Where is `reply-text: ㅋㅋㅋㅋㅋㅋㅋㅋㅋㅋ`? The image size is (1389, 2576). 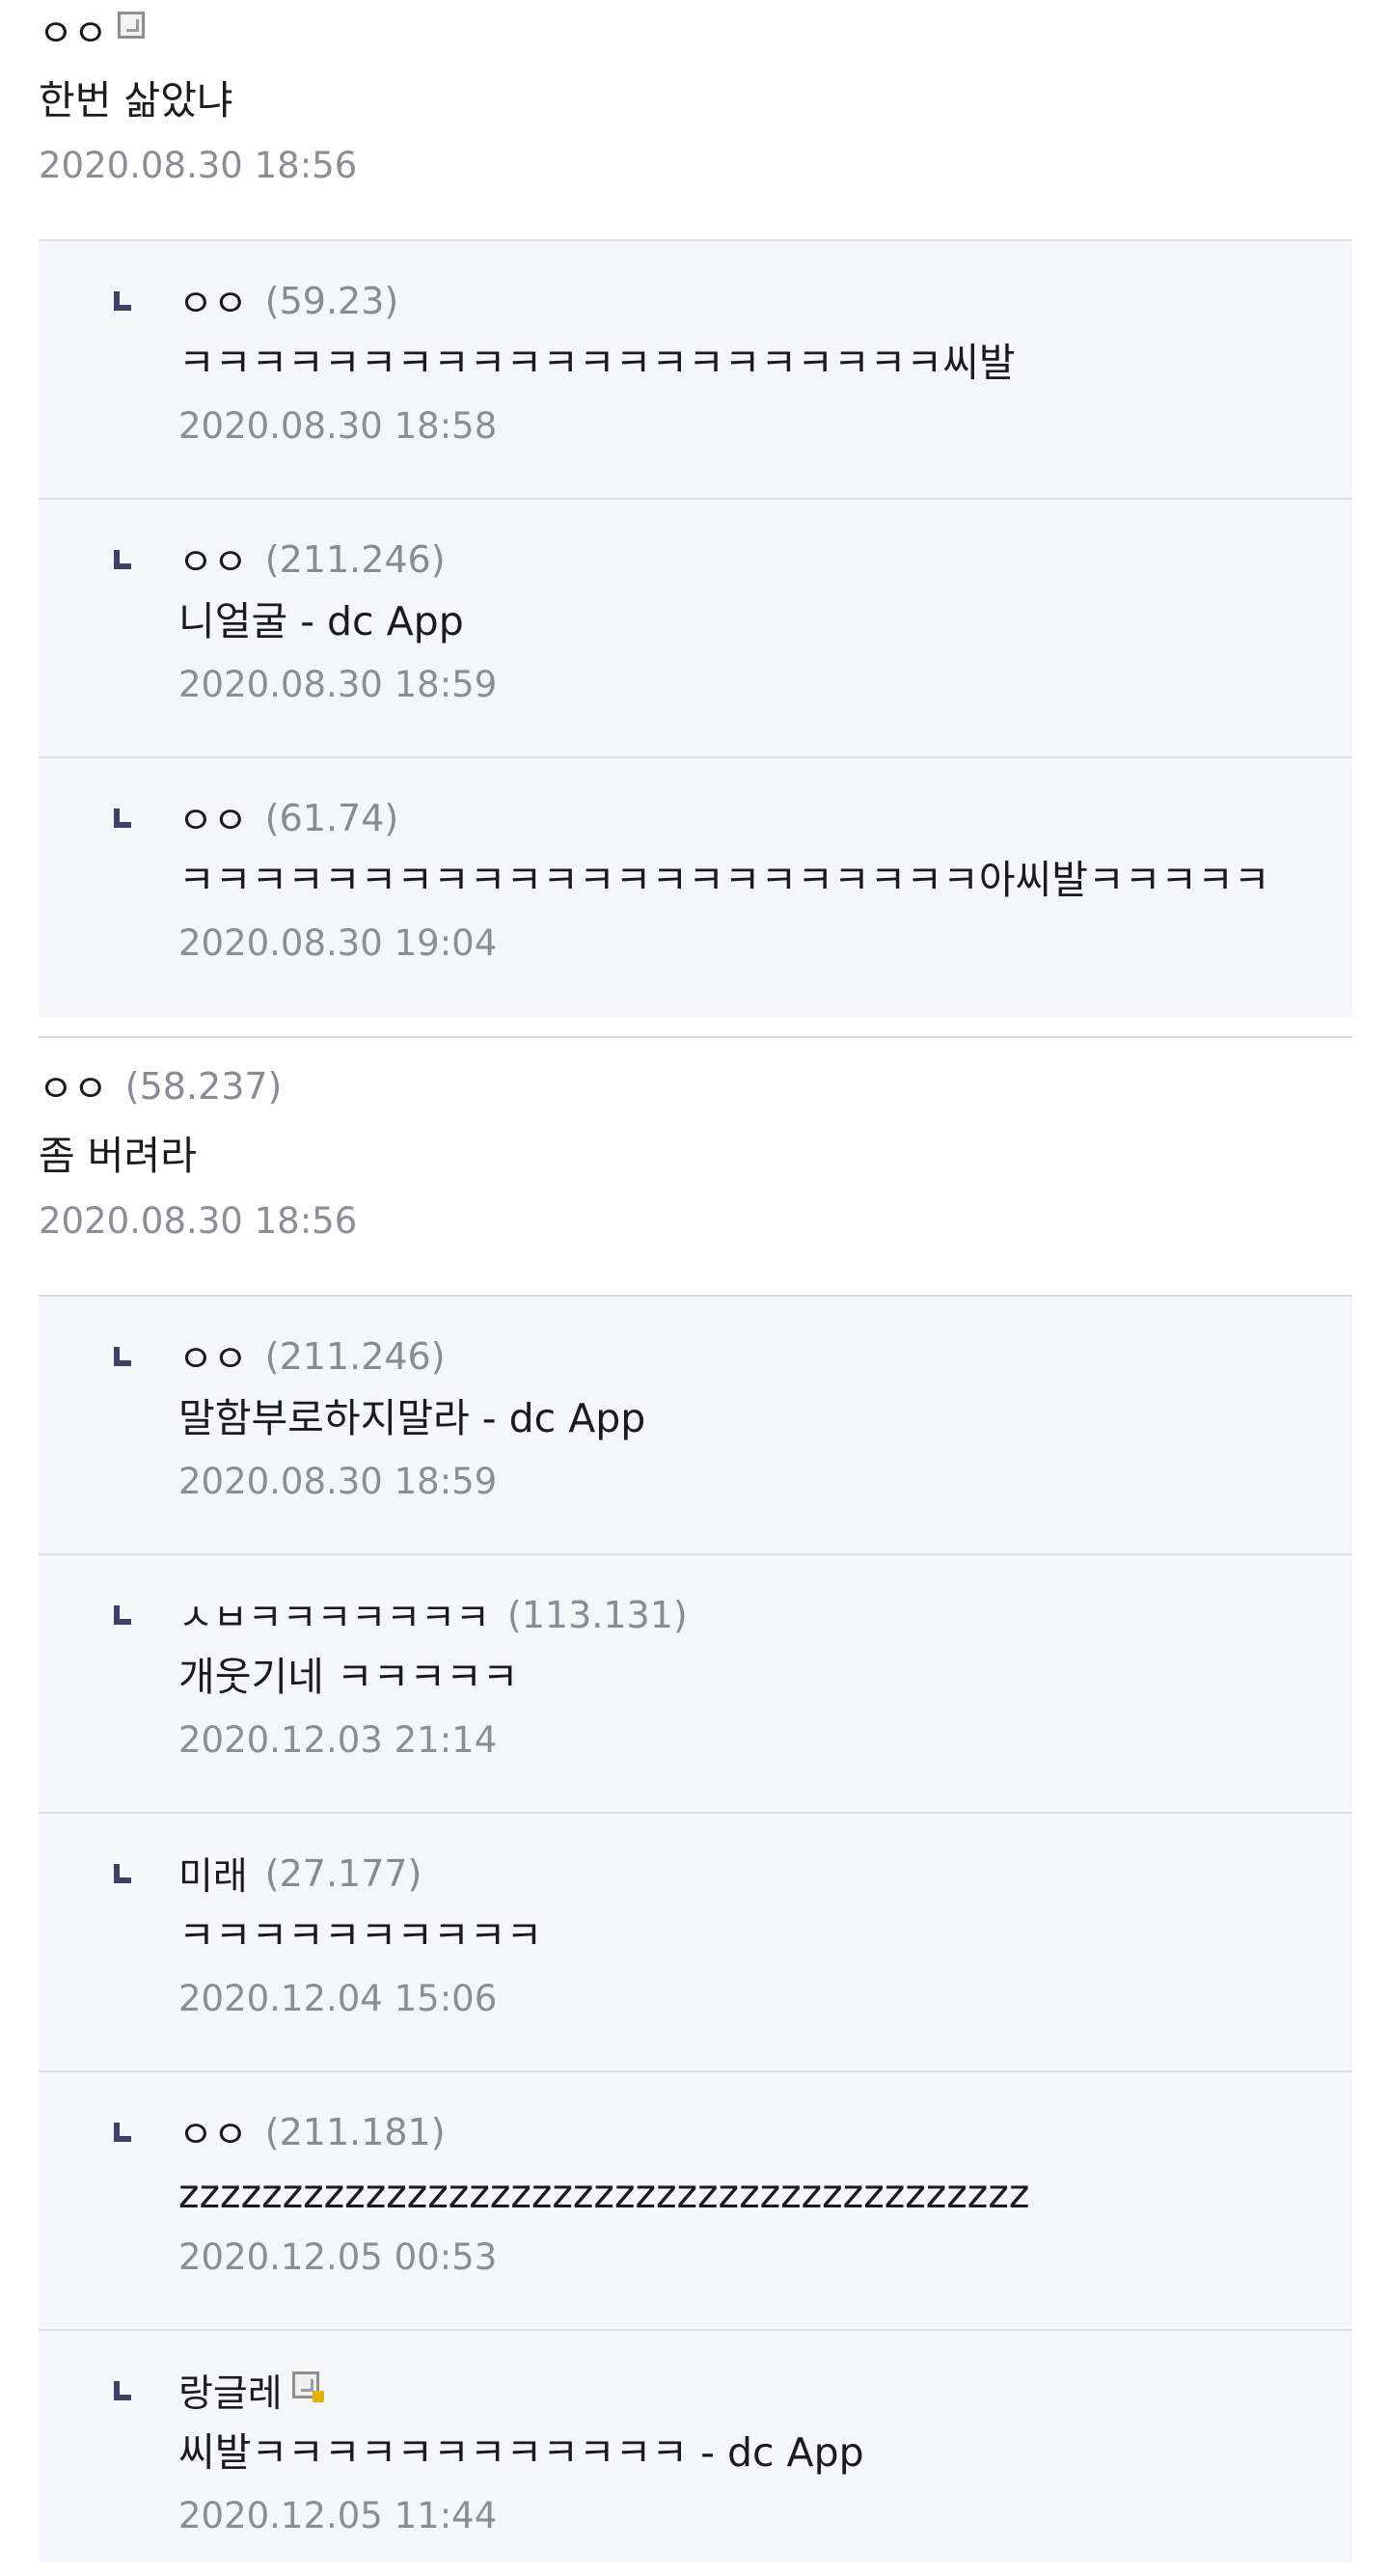
reply-text: ㅋㅋㅋㅋㅋㅋㅋㅋㅋㅋ is located at coordinates (361, 1936).